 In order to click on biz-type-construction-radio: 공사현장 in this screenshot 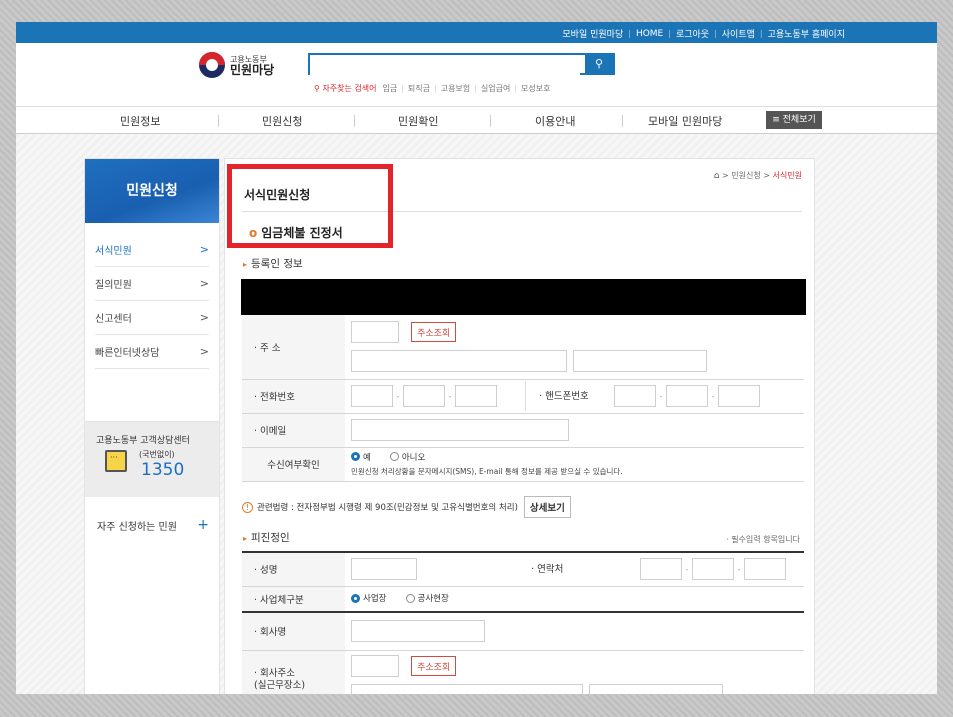, I will do `click(427, 598)`.